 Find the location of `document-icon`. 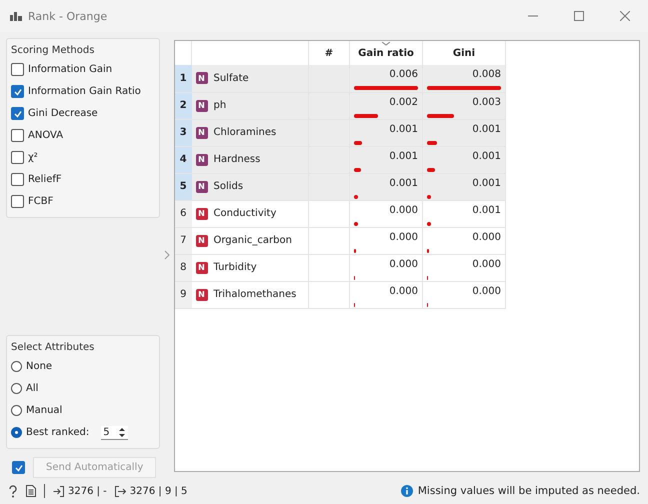

document-icon is located at coordinates (31, 491).